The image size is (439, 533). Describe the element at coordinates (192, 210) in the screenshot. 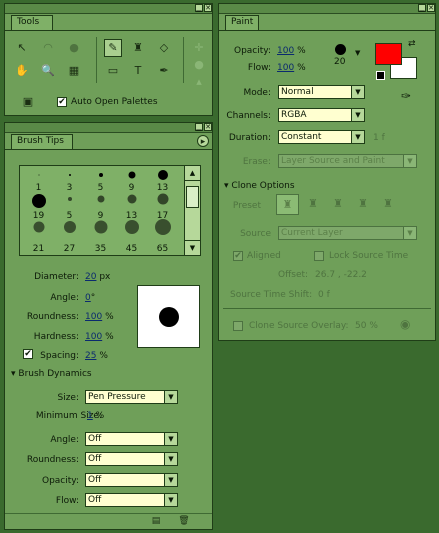

I see `brush-grid-scrollbar: ▲ ▼` at that location.